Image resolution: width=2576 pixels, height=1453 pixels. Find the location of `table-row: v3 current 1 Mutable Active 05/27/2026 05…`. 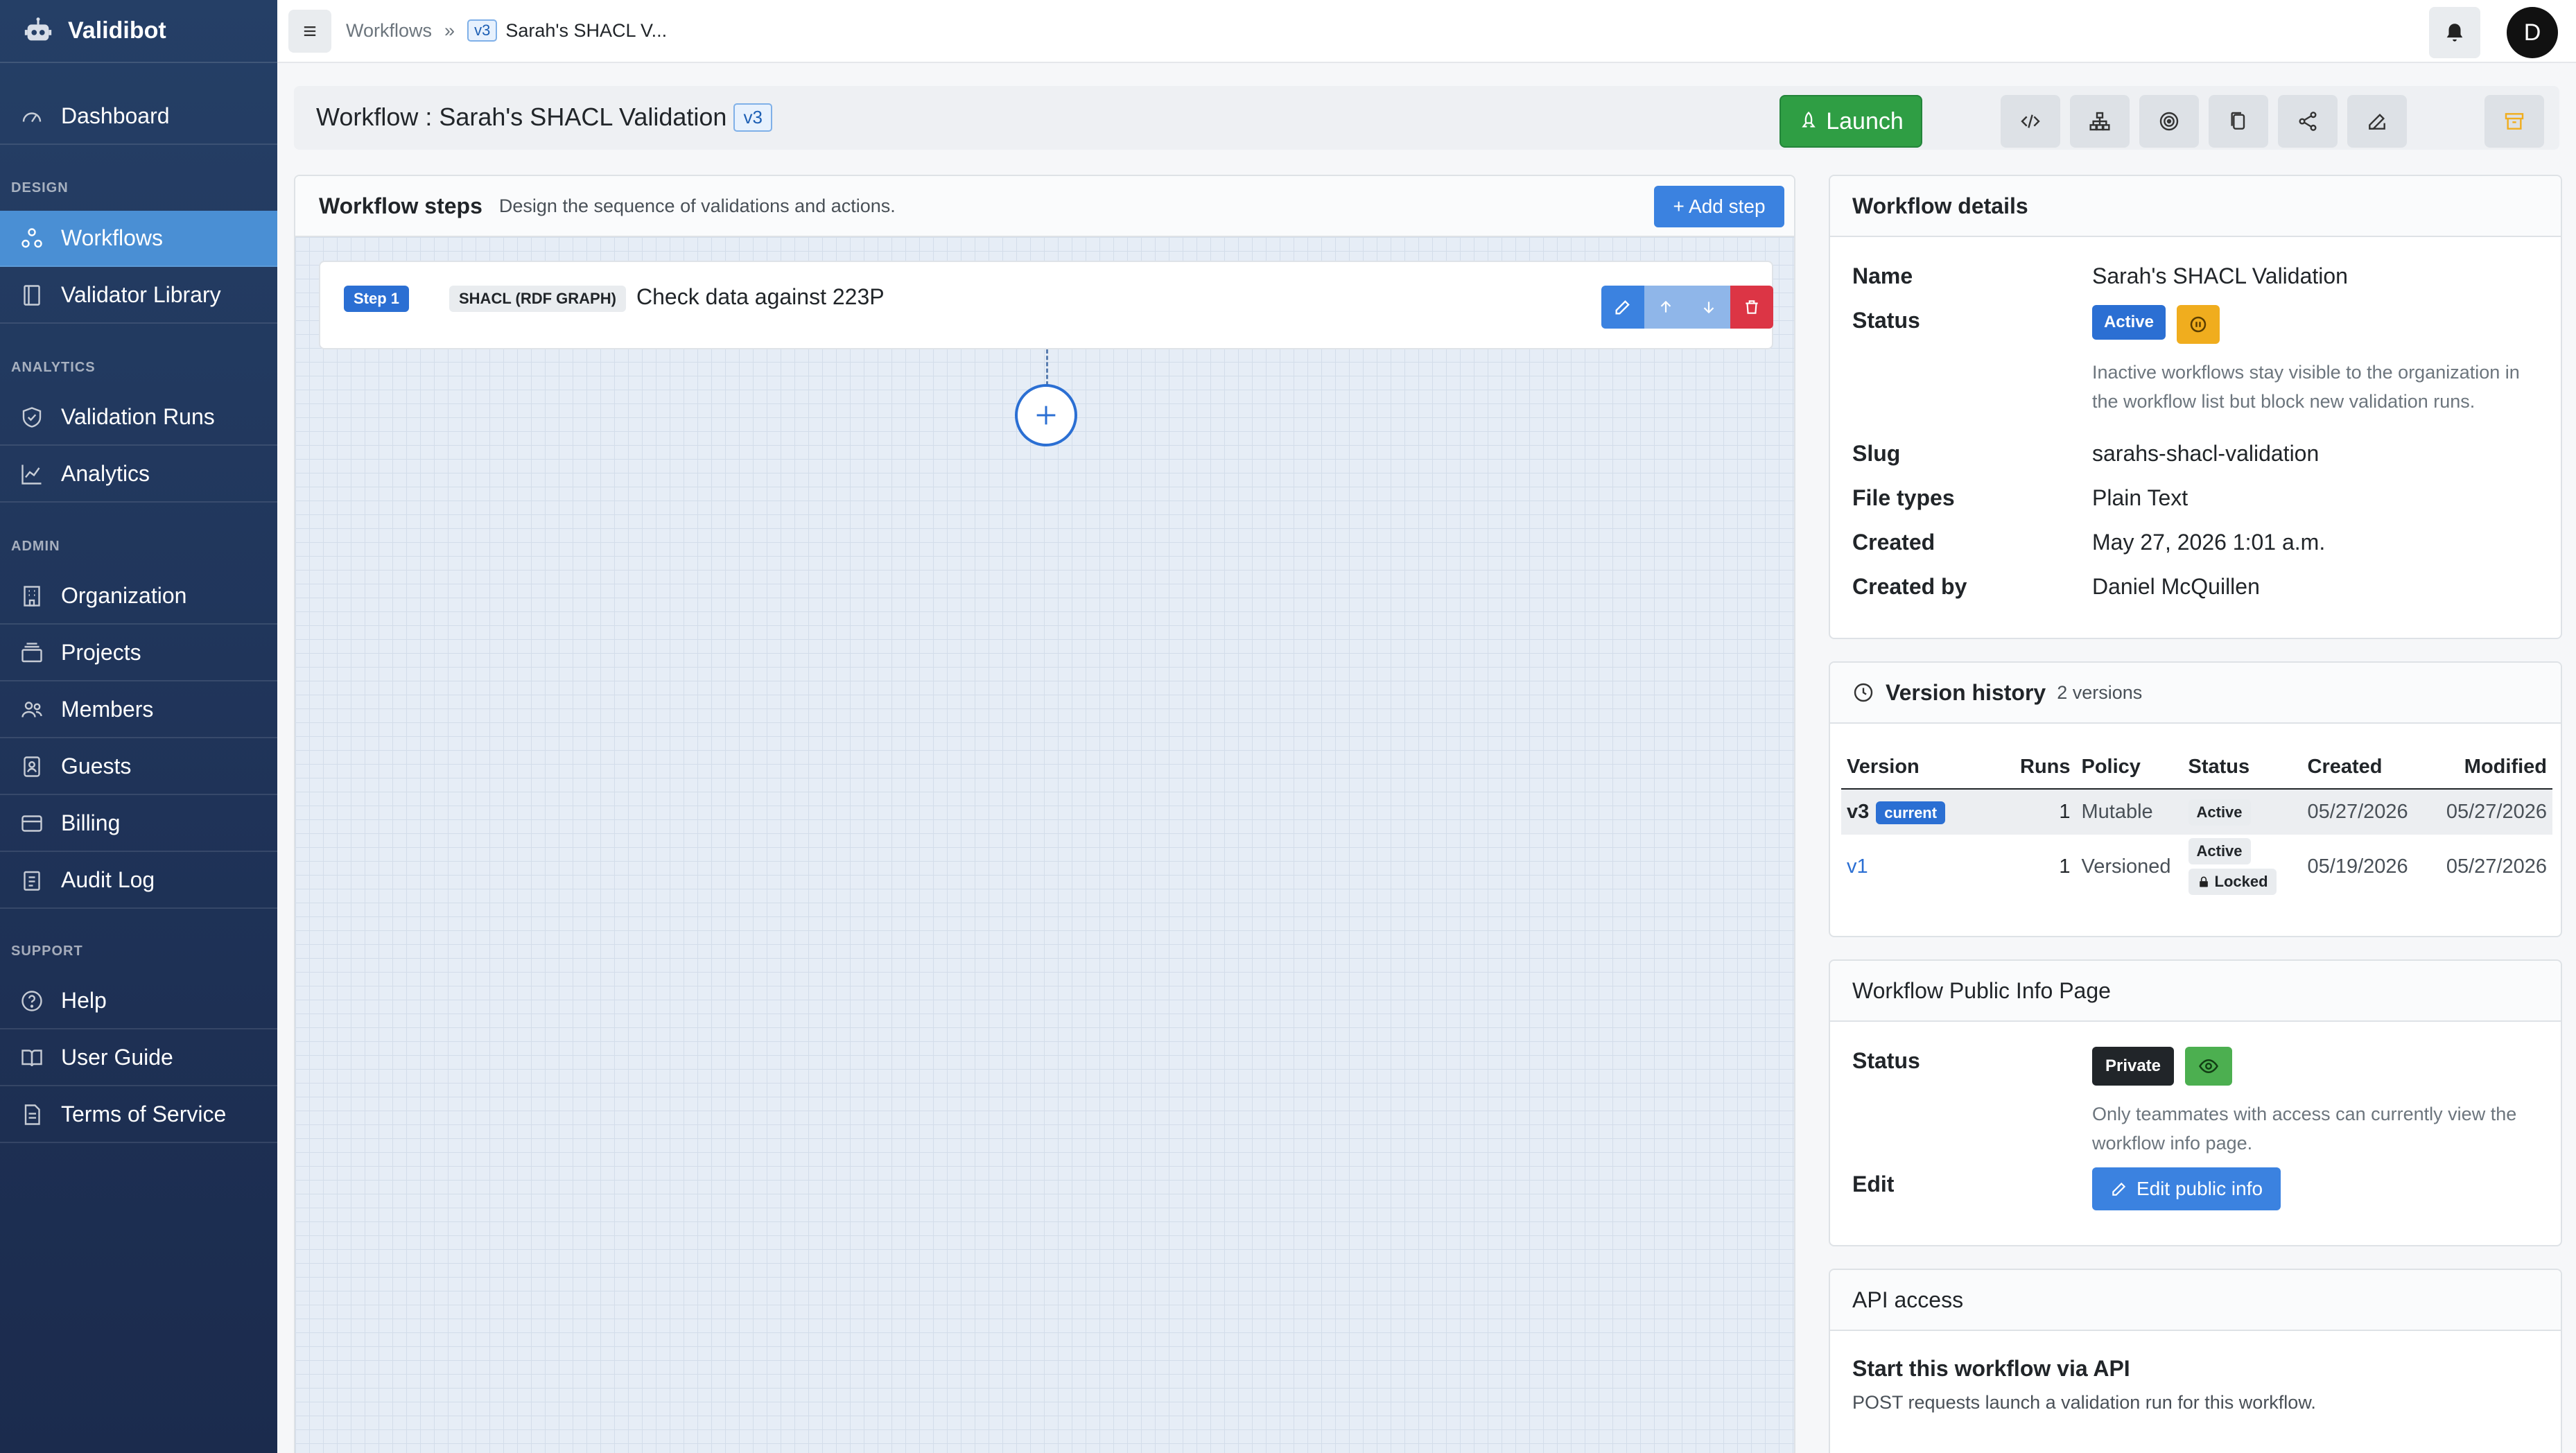

table-row: v3 current 1 Mutable Active 05/27/2026 05… is located at coordinates (2196, 812).